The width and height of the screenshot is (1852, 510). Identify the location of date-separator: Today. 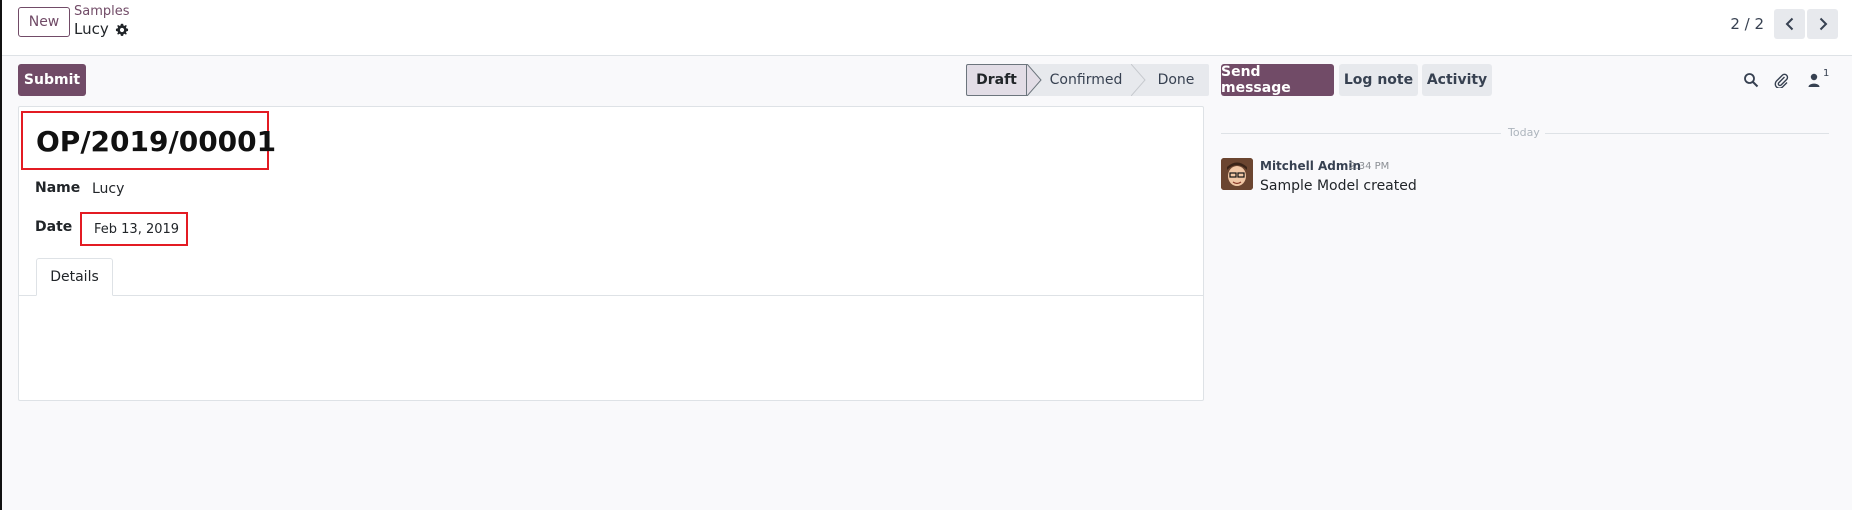
(1525, 133).